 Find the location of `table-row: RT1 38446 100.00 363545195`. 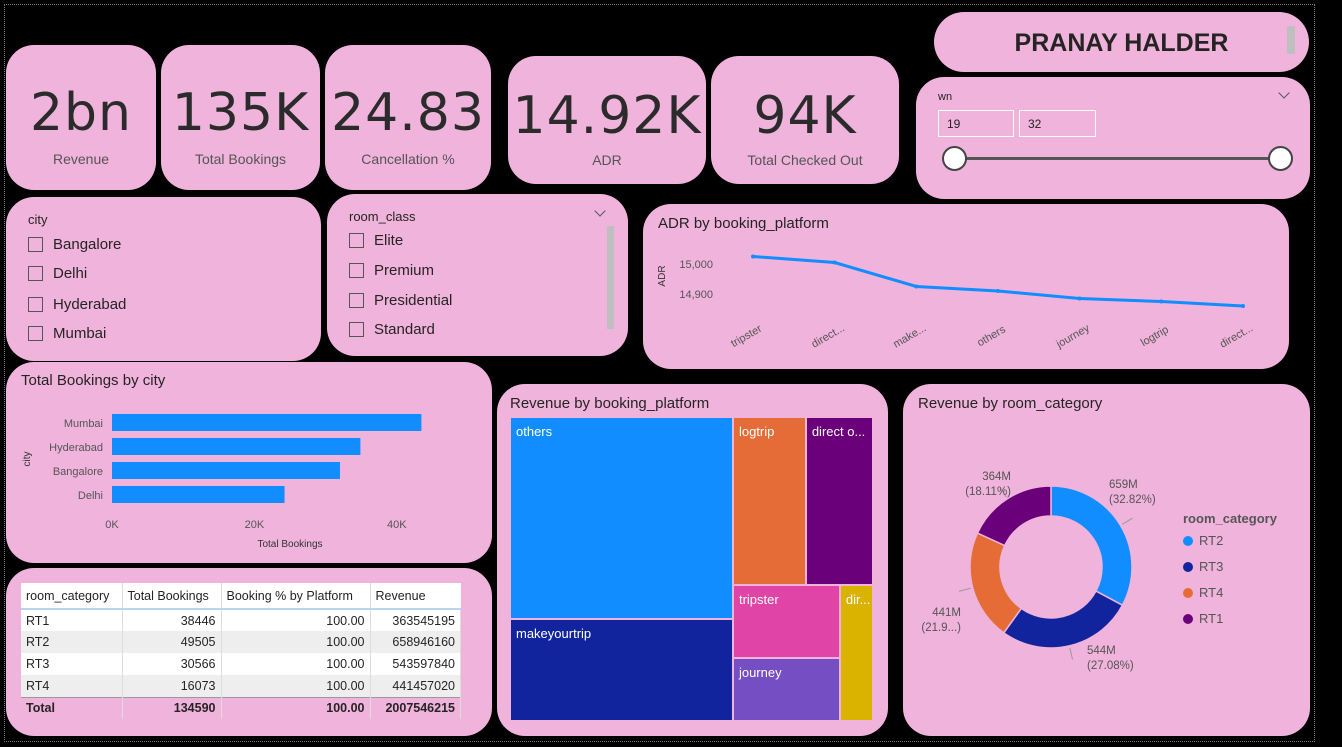

table-row: RT1 38446 100.00 363545195 is located at coordinates (241, 620).